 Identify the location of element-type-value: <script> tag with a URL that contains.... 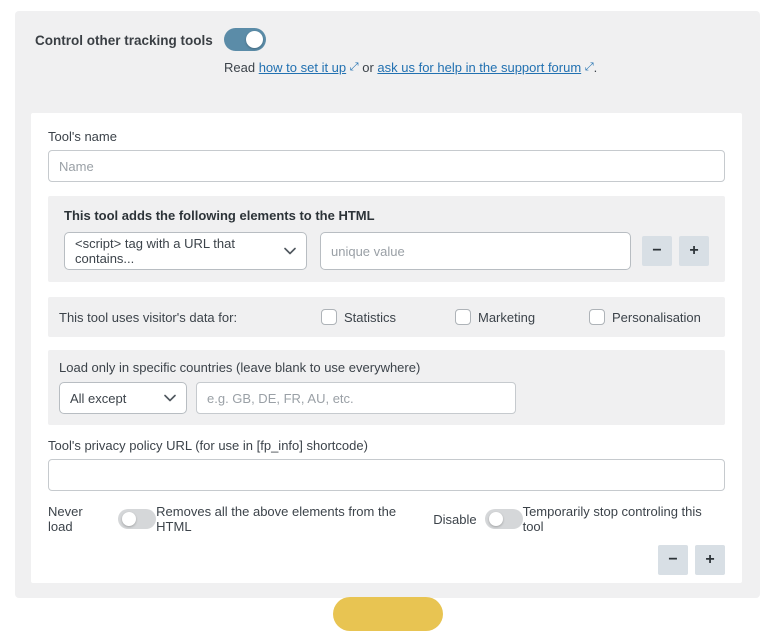
(155, 251).